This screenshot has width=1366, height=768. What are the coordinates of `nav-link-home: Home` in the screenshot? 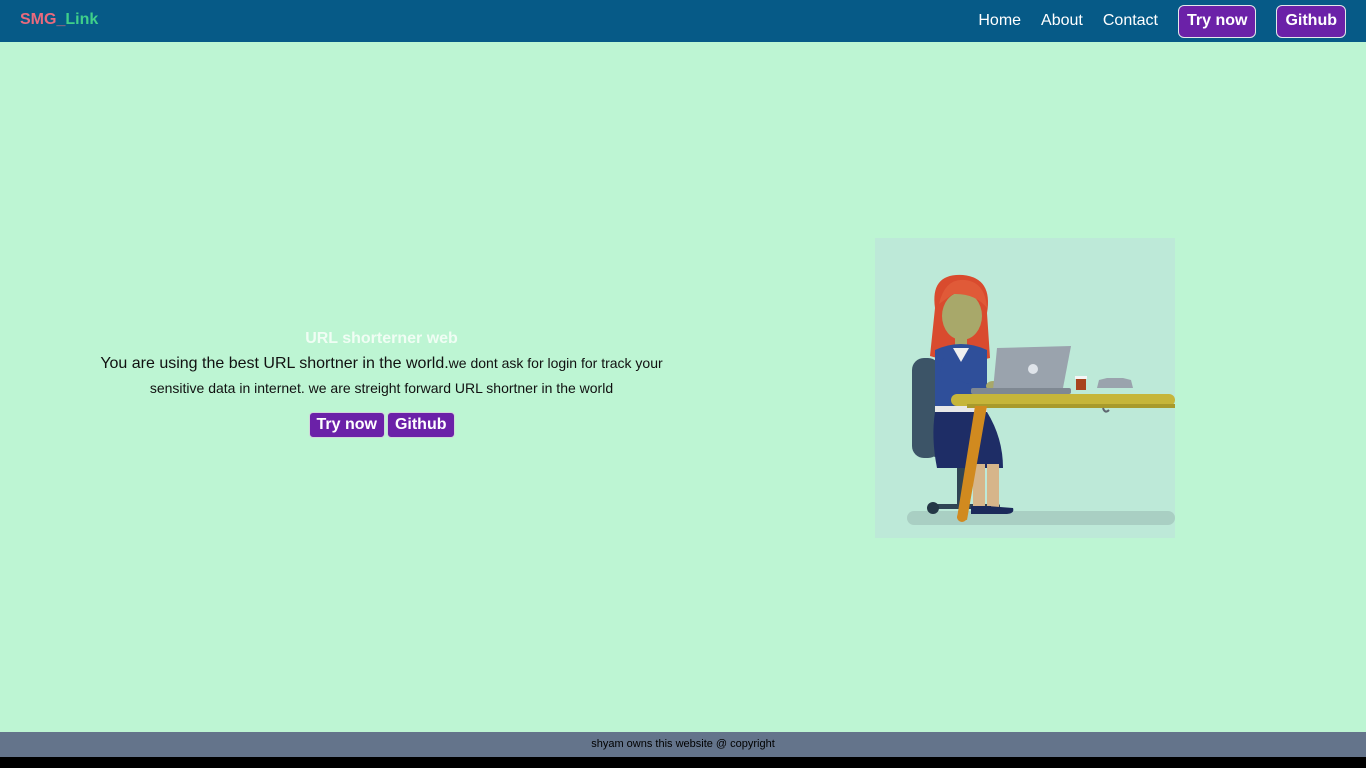 It's located at (999, 21).